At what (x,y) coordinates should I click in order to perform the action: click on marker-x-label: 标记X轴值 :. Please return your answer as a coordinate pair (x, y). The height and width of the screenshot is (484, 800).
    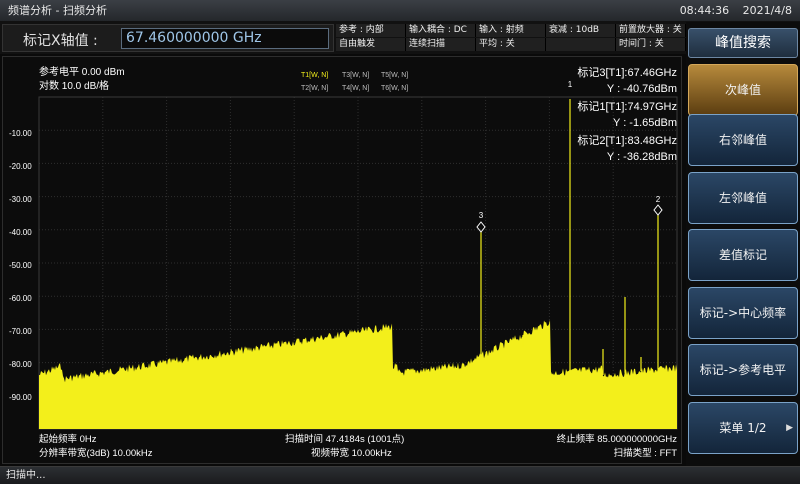
    Looking at the image, I should click on (60, 41).